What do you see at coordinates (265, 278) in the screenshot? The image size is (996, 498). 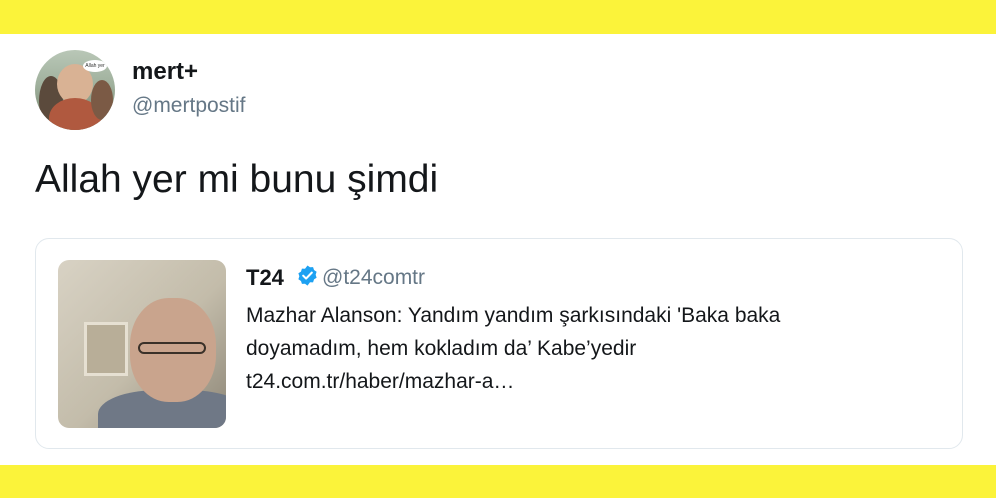 I see `quoted-display-name: T24` at bounding box center [265, 278].